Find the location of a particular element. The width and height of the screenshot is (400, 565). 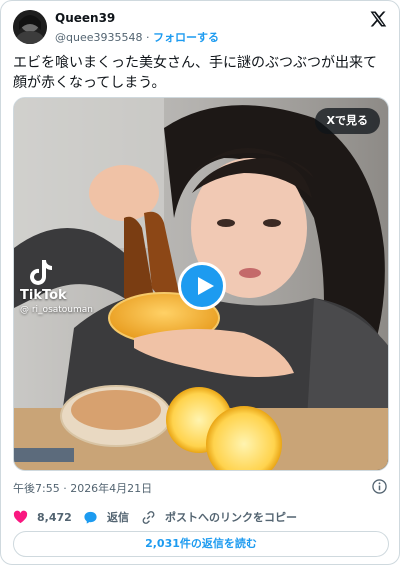

read-replies-button: 2,031件の返信を読む is located at coordinates (201, 544).